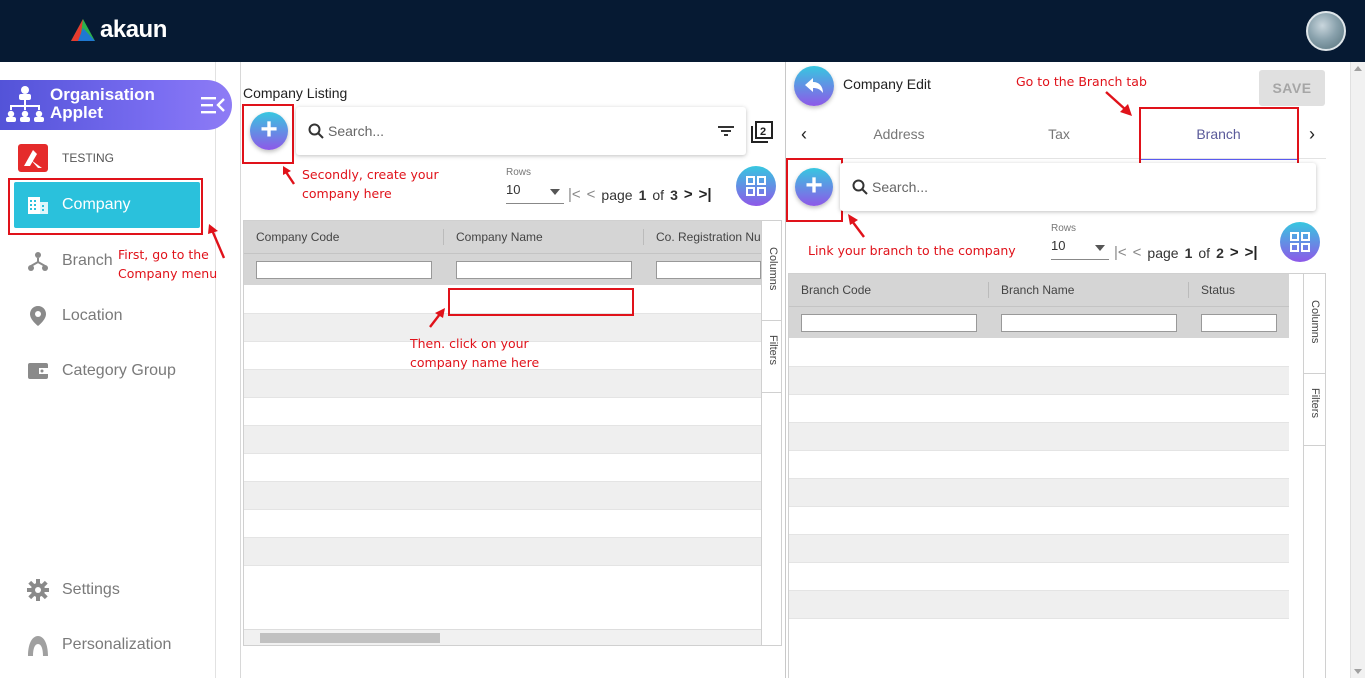 The height and width of the screenshot is (678, 1365). What do you see at coordinates (814, 190) in the screenshot?
I see `annotation-box-link-branch` at bounding box center [814, 190].